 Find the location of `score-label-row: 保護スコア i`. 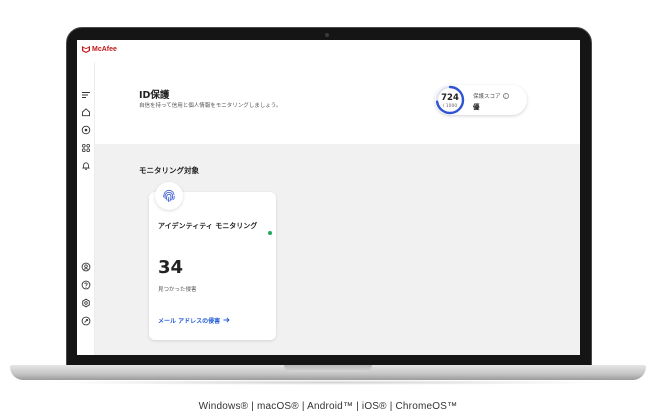

score-label-row: 保護スコア i is located at coordinates (491, 96).